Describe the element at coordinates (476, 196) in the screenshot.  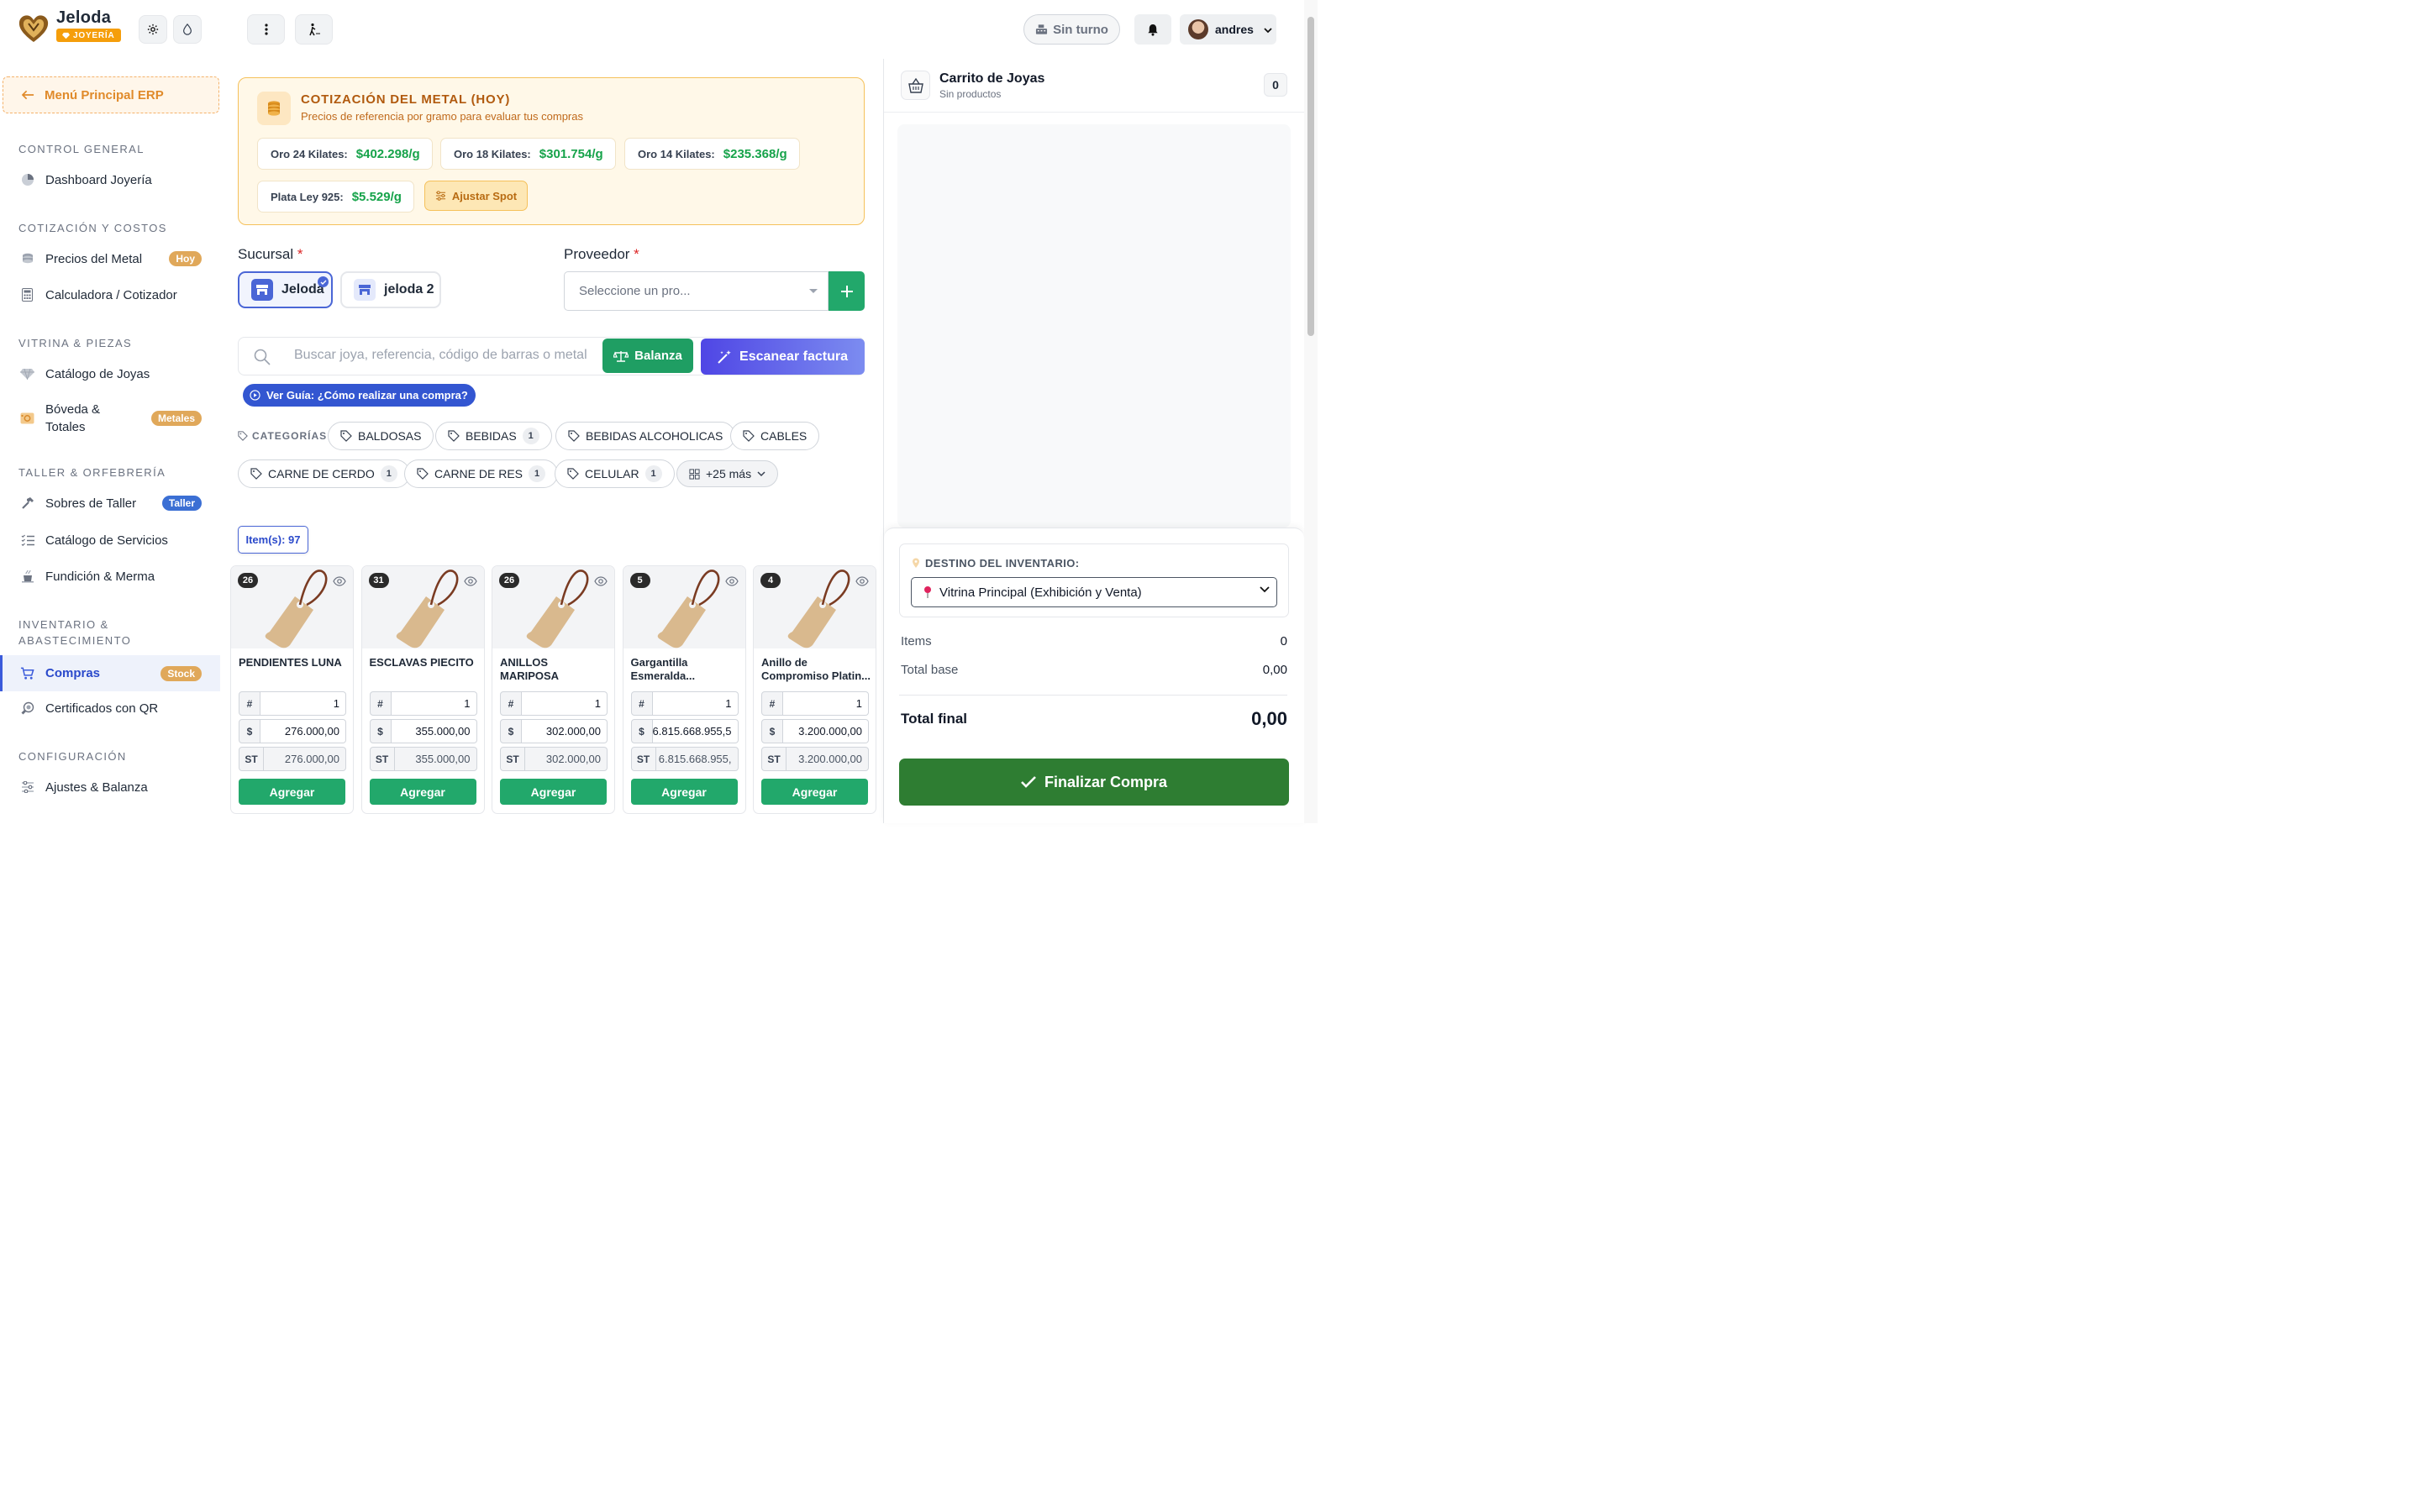
I see `adjust-spot-button: Ajustar Spot` at that location.